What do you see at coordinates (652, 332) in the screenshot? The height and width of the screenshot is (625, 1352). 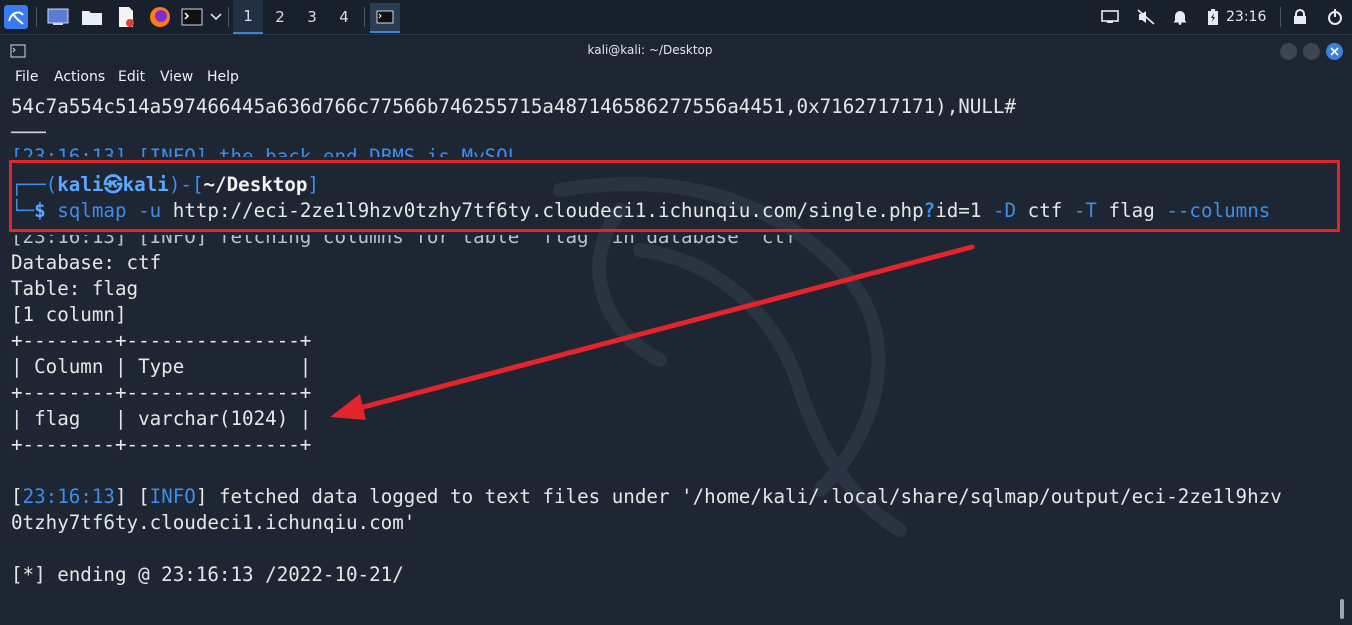 I see `annotation-arrow` at bounding box center [652, 332].